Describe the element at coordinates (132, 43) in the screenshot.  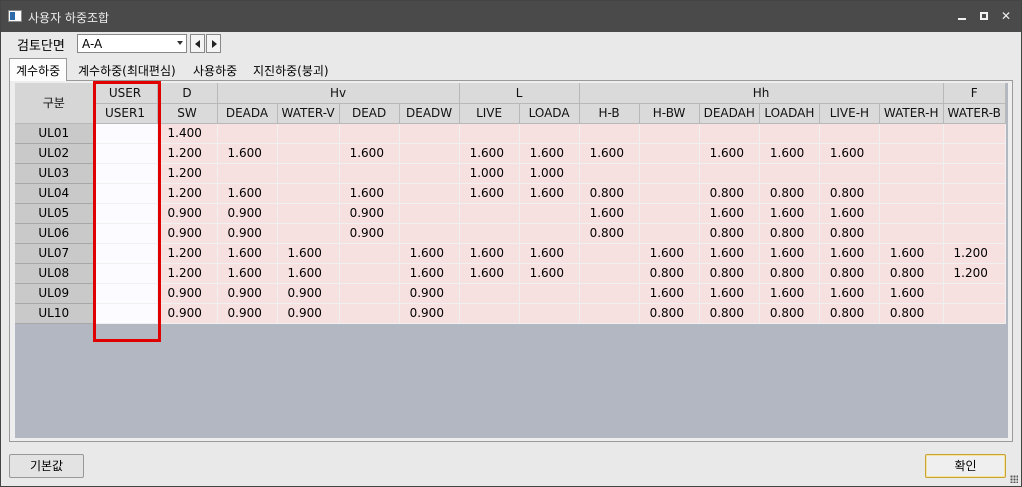
I see `section-select: A-A` at that location.